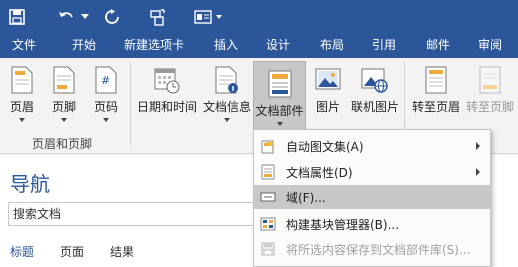 The width and height of the screenshot is (518, 267). Describe the element at coordinates (130, 104) in the screenshot. I see `group-divider` at that location.